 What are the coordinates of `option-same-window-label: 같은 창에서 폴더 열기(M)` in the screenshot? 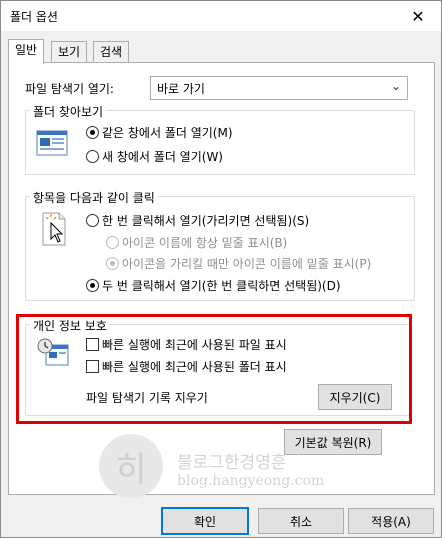 It's located at (167, 133).